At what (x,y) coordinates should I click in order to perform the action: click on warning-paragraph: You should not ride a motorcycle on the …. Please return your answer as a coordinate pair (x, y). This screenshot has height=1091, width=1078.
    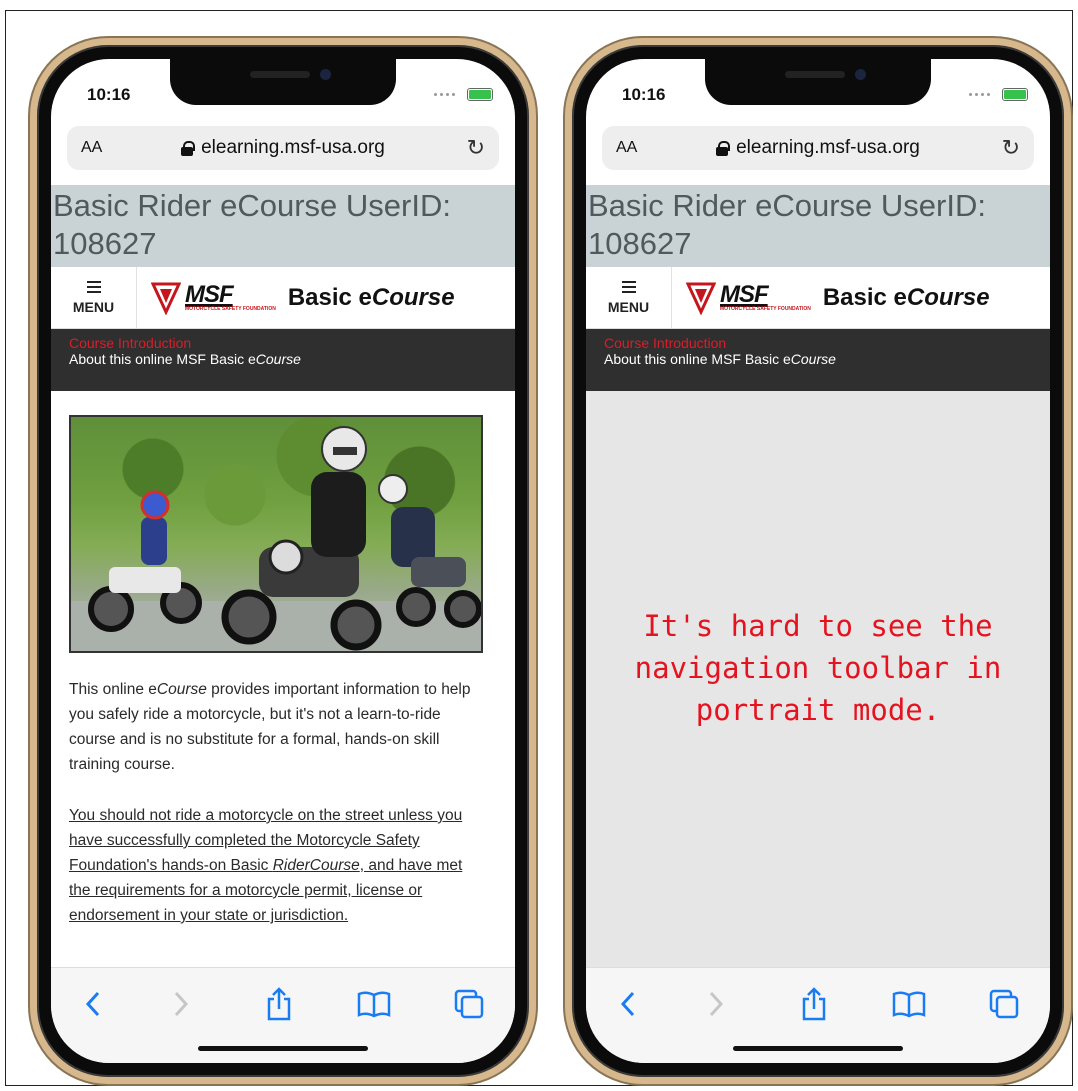
    Looking at the image, I should click on (274, 865).